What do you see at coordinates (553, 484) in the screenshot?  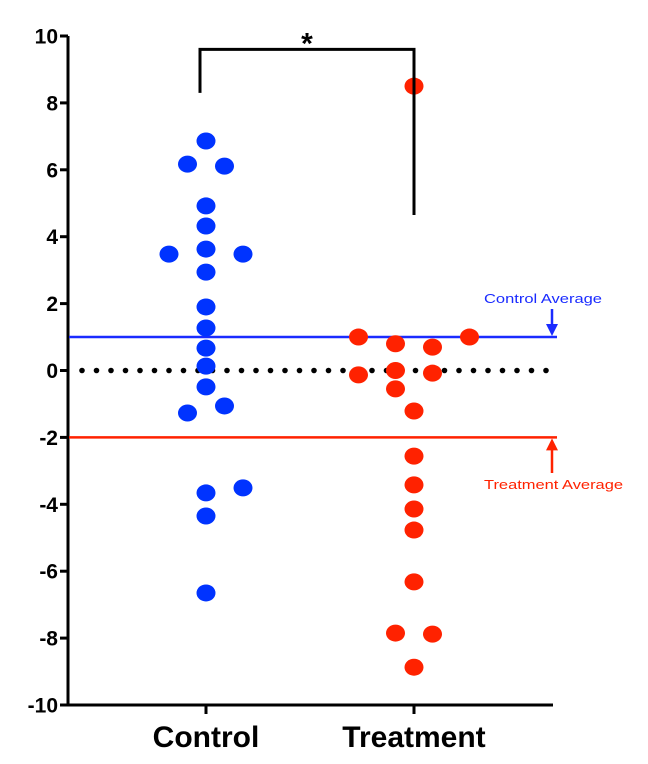 I see `treatment-average-label: Treatment Average` at bounding box center [553, 484].